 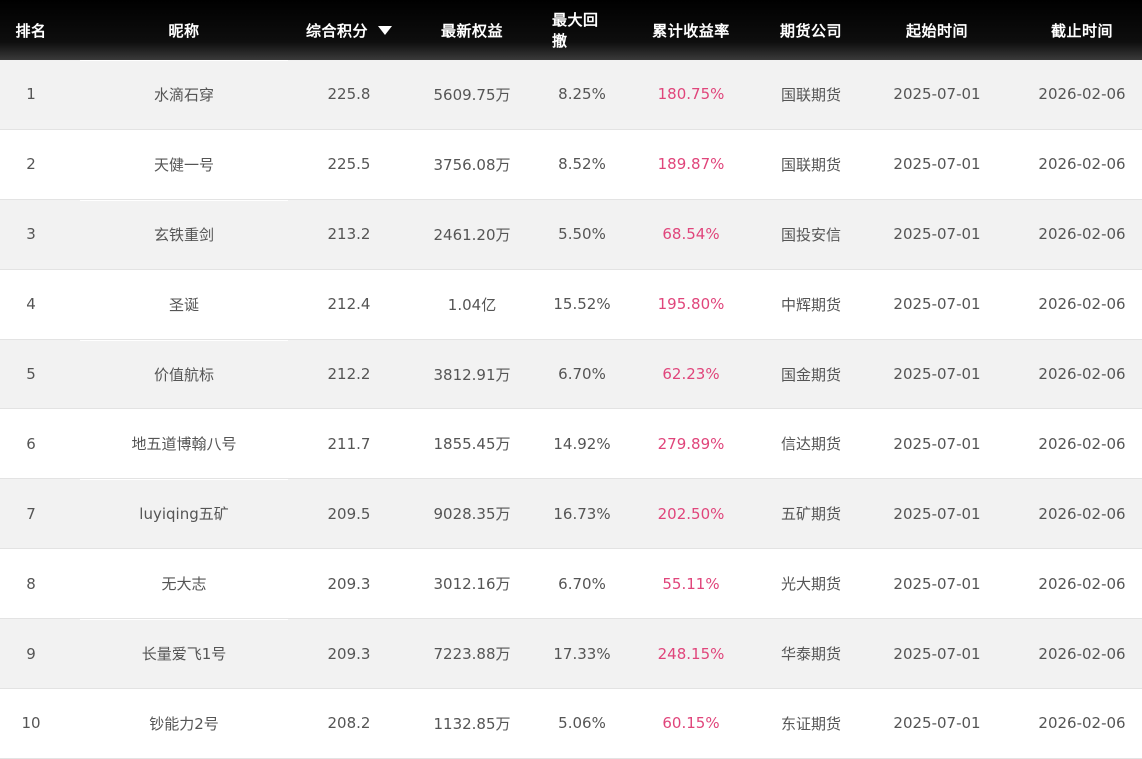 What do you see at coordinates (336, 30) in the screenshot?
I see `column-header-score-label: 综合积分` at bounding box center [336, 30].